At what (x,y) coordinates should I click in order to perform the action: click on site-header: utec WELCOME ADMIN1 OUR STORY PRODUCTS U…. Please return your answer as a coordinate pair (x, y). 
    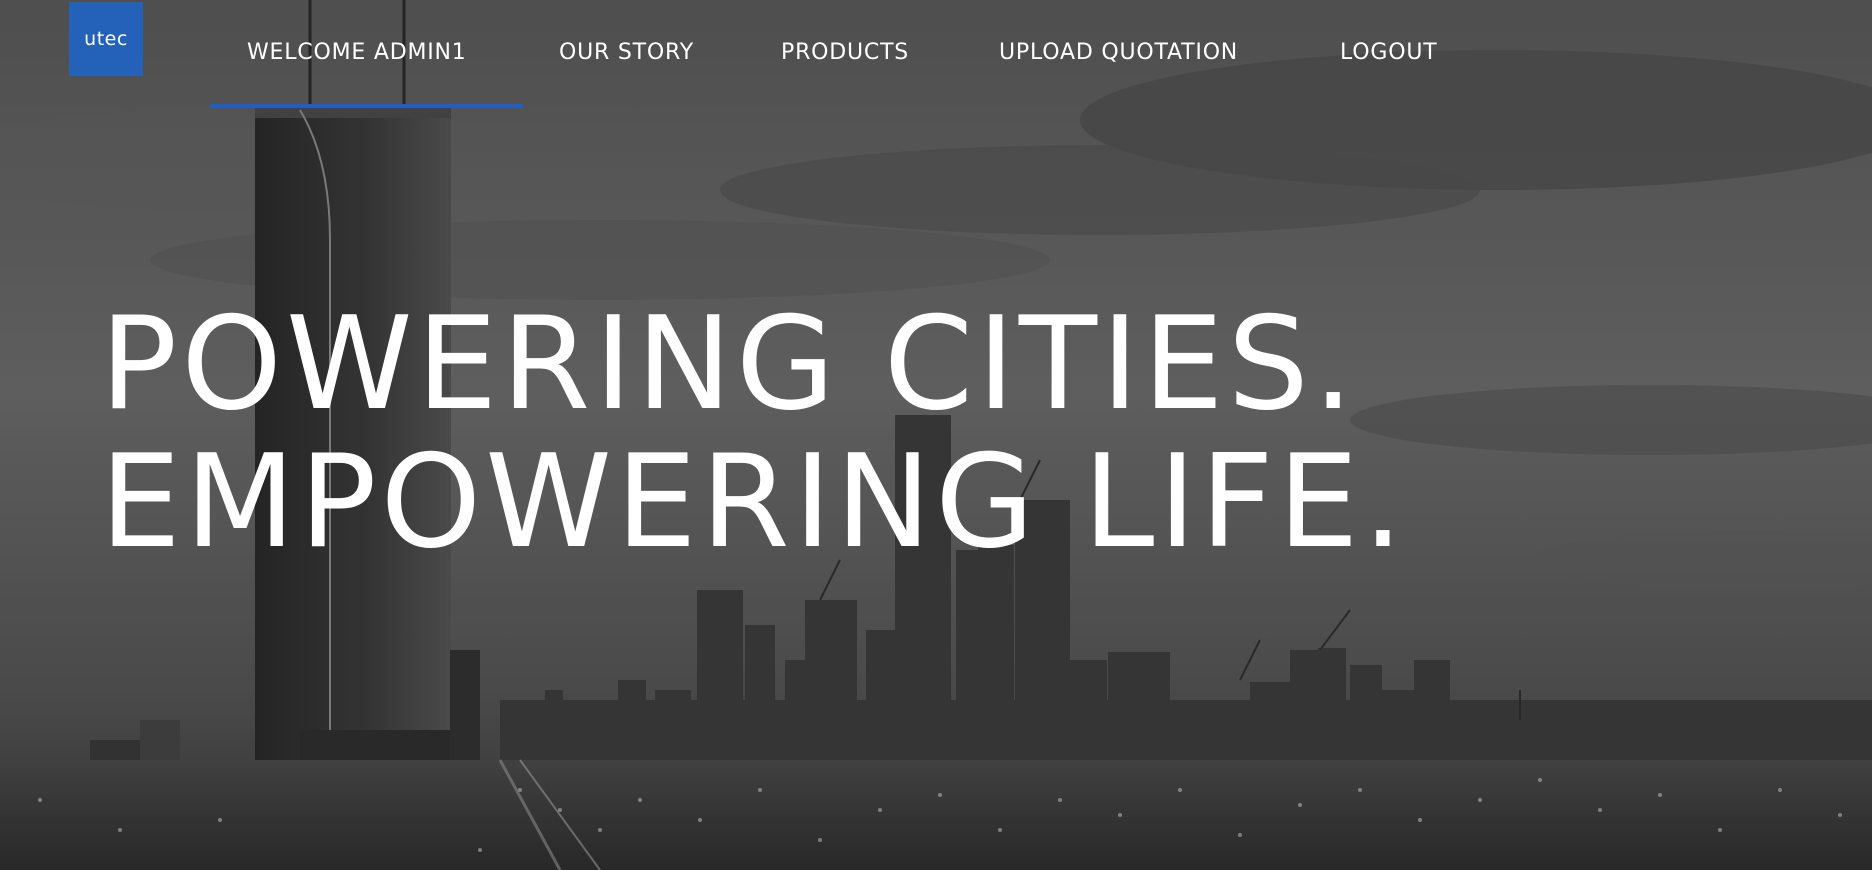
    Looking at the image, I should click on (936, 55).